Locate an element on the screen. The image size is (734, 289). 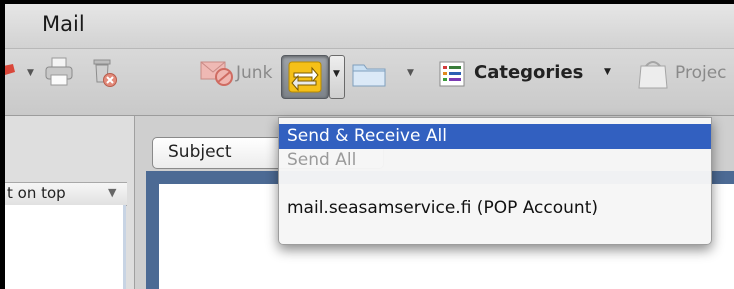
sort-header: t on top ▼ is located at coordinates (66, 194).